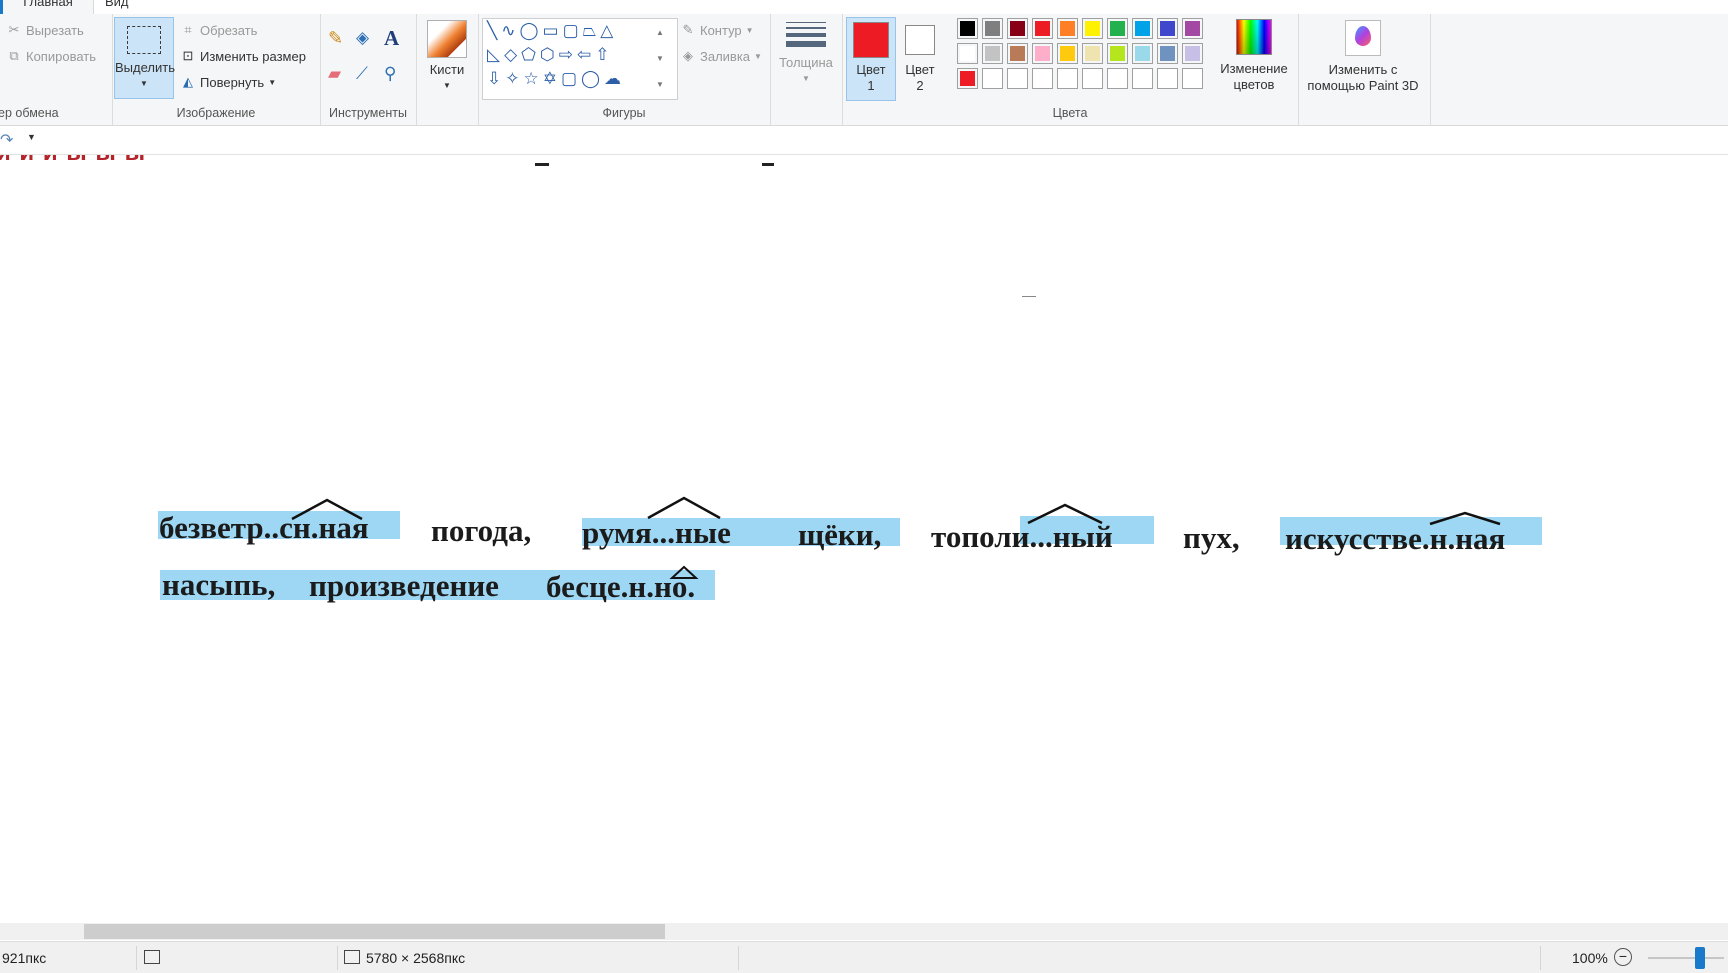 Image resolution: width=1728 pixels, height=973 pixels. Describe the element at coordinates (447, 58) in the screenshot. I see `brushes-button: Кисти ▼` at that location.